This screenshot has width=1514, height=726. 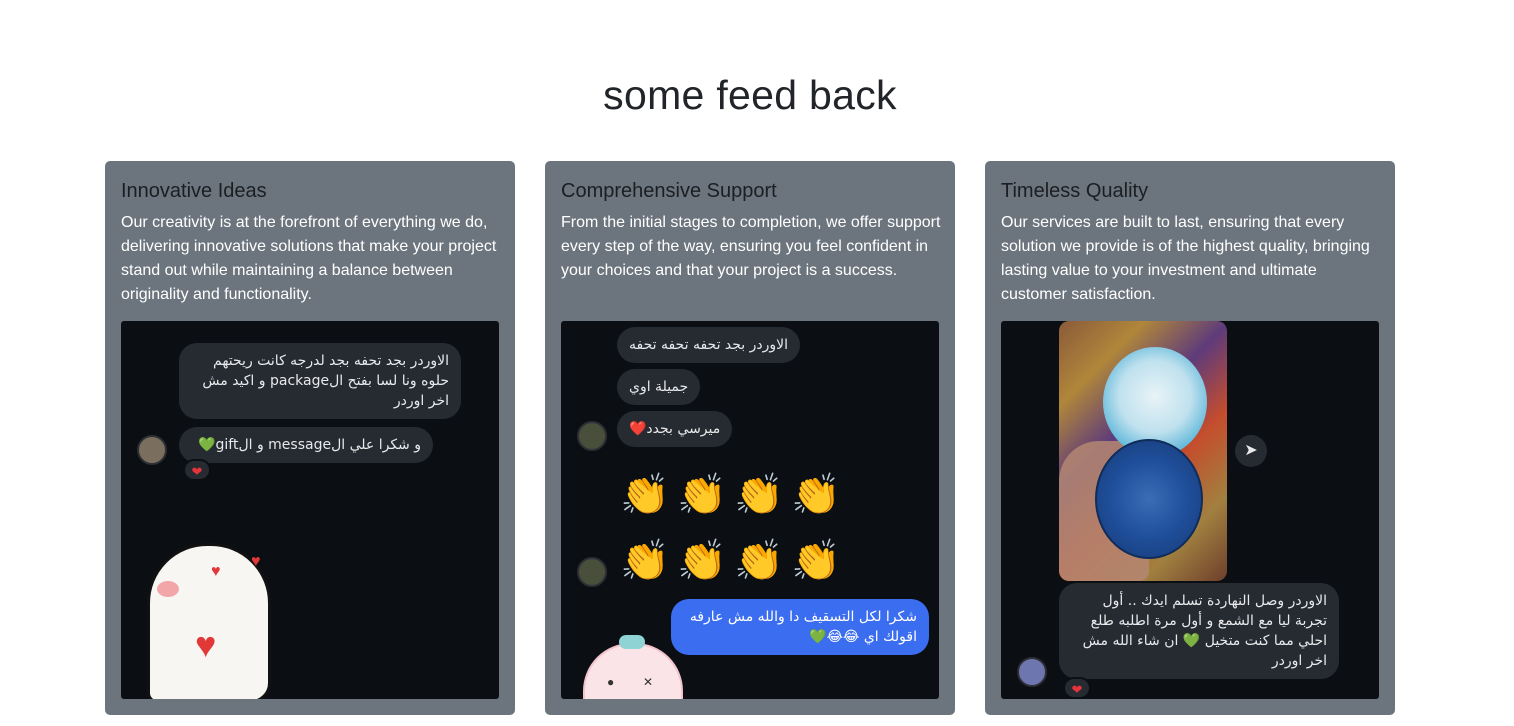 I want to click on clap-emoji-grid: 👏 👏 👏 👏 👏 👏 👏 👏, so click(x=730, y=528).